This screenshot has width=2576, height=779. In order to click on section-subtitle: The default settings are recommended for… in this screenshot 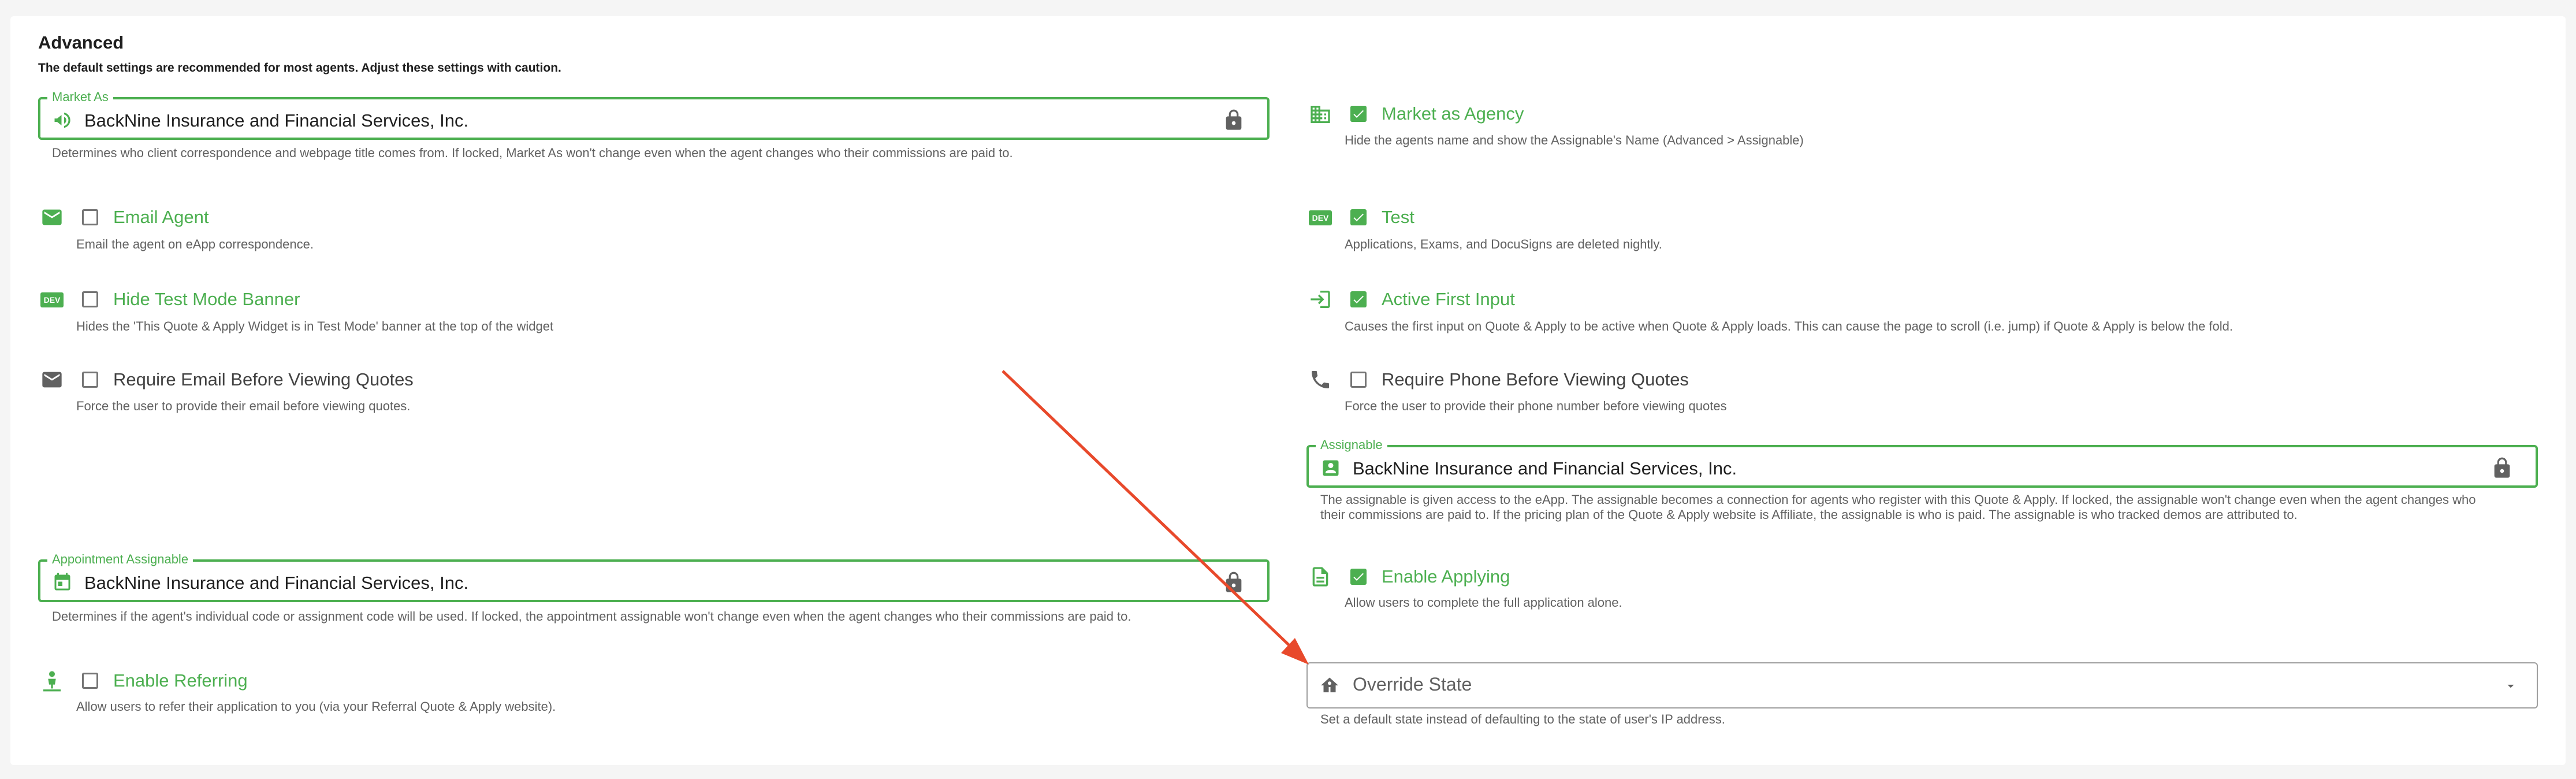, I will do `click(300, 68)`.